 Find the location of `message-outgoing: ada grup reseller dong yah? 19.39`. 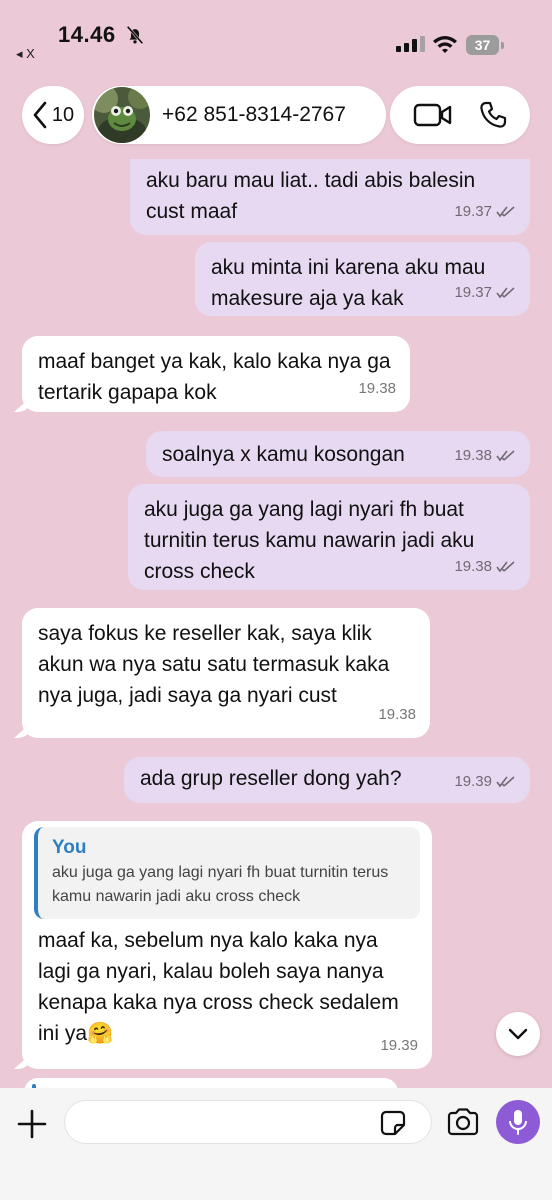

message-outgoing: ada grup reseller dong yah? 19.39 is located at coordinates (327, 780).